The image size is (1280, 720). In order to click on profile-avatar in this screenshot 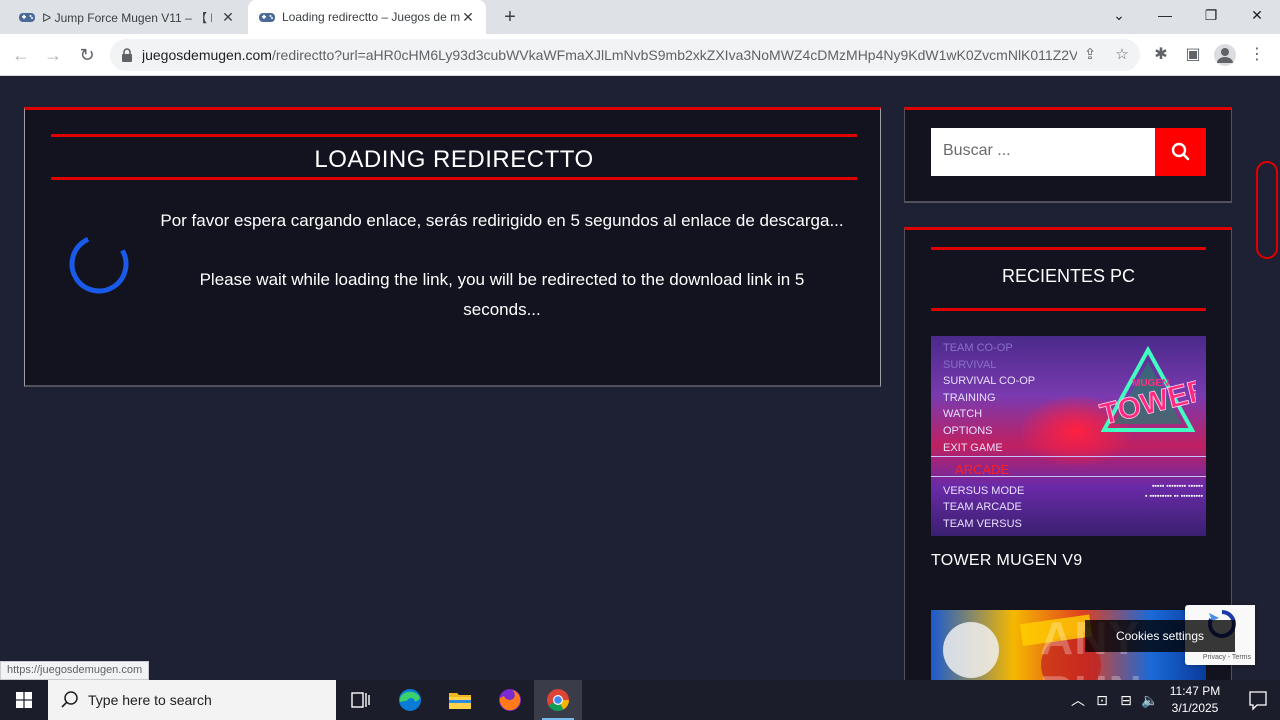, I will do `click(1225, 55)`.